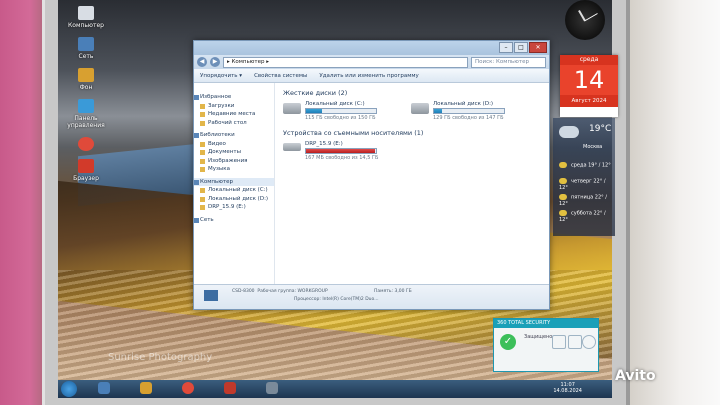 The image size is (720, 405). What do you see at coordinates (160, 357) in the screenshot?
I see `wallpaper-caption: Sunrise Photography` at bounding box center [160, 357].